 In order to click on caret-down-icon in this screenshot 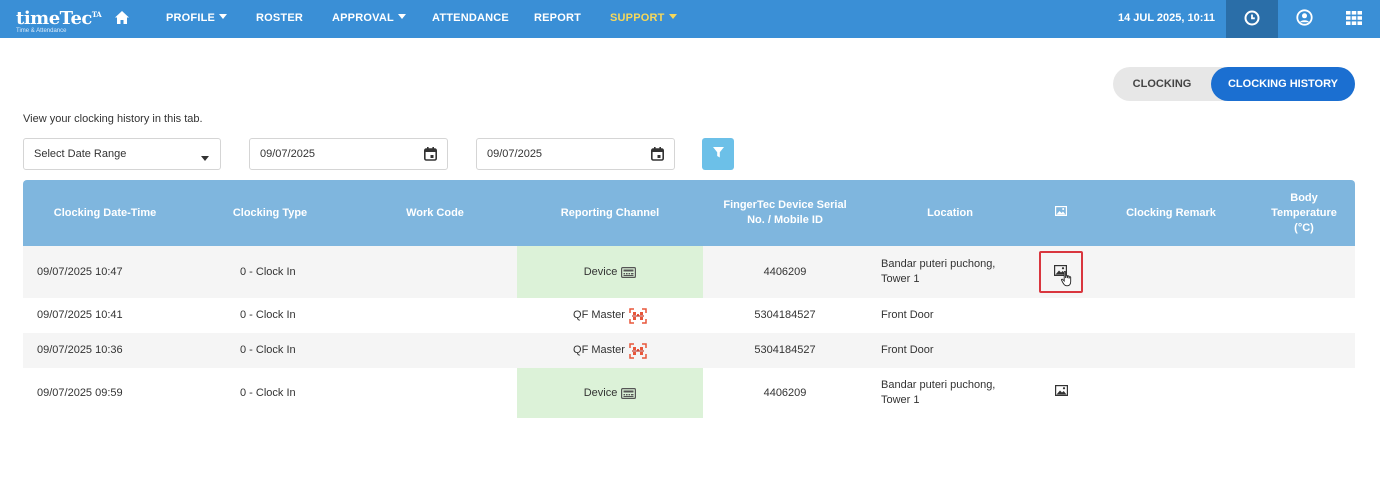, I will do `click(205, 158)`.